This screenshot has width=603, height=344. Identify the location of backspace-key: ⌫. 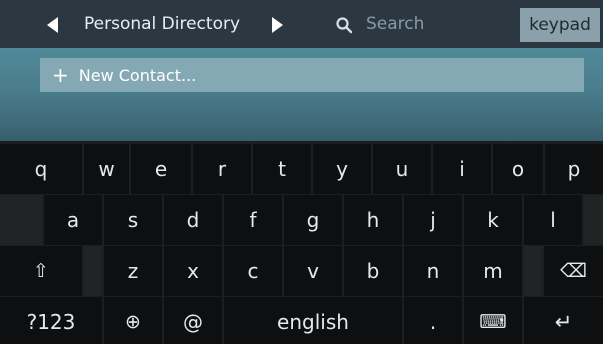
(573, 271).